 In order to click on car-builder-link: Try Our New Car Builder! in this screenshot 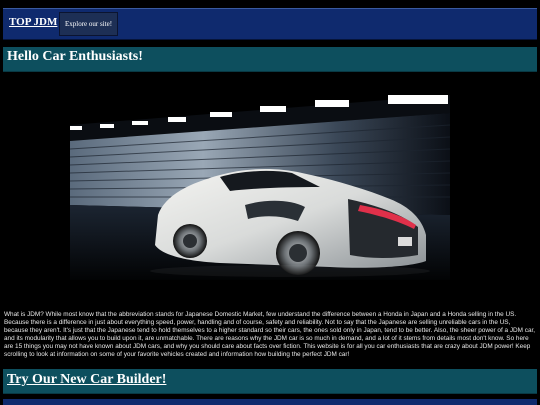, I will do `click(86, 380)`.